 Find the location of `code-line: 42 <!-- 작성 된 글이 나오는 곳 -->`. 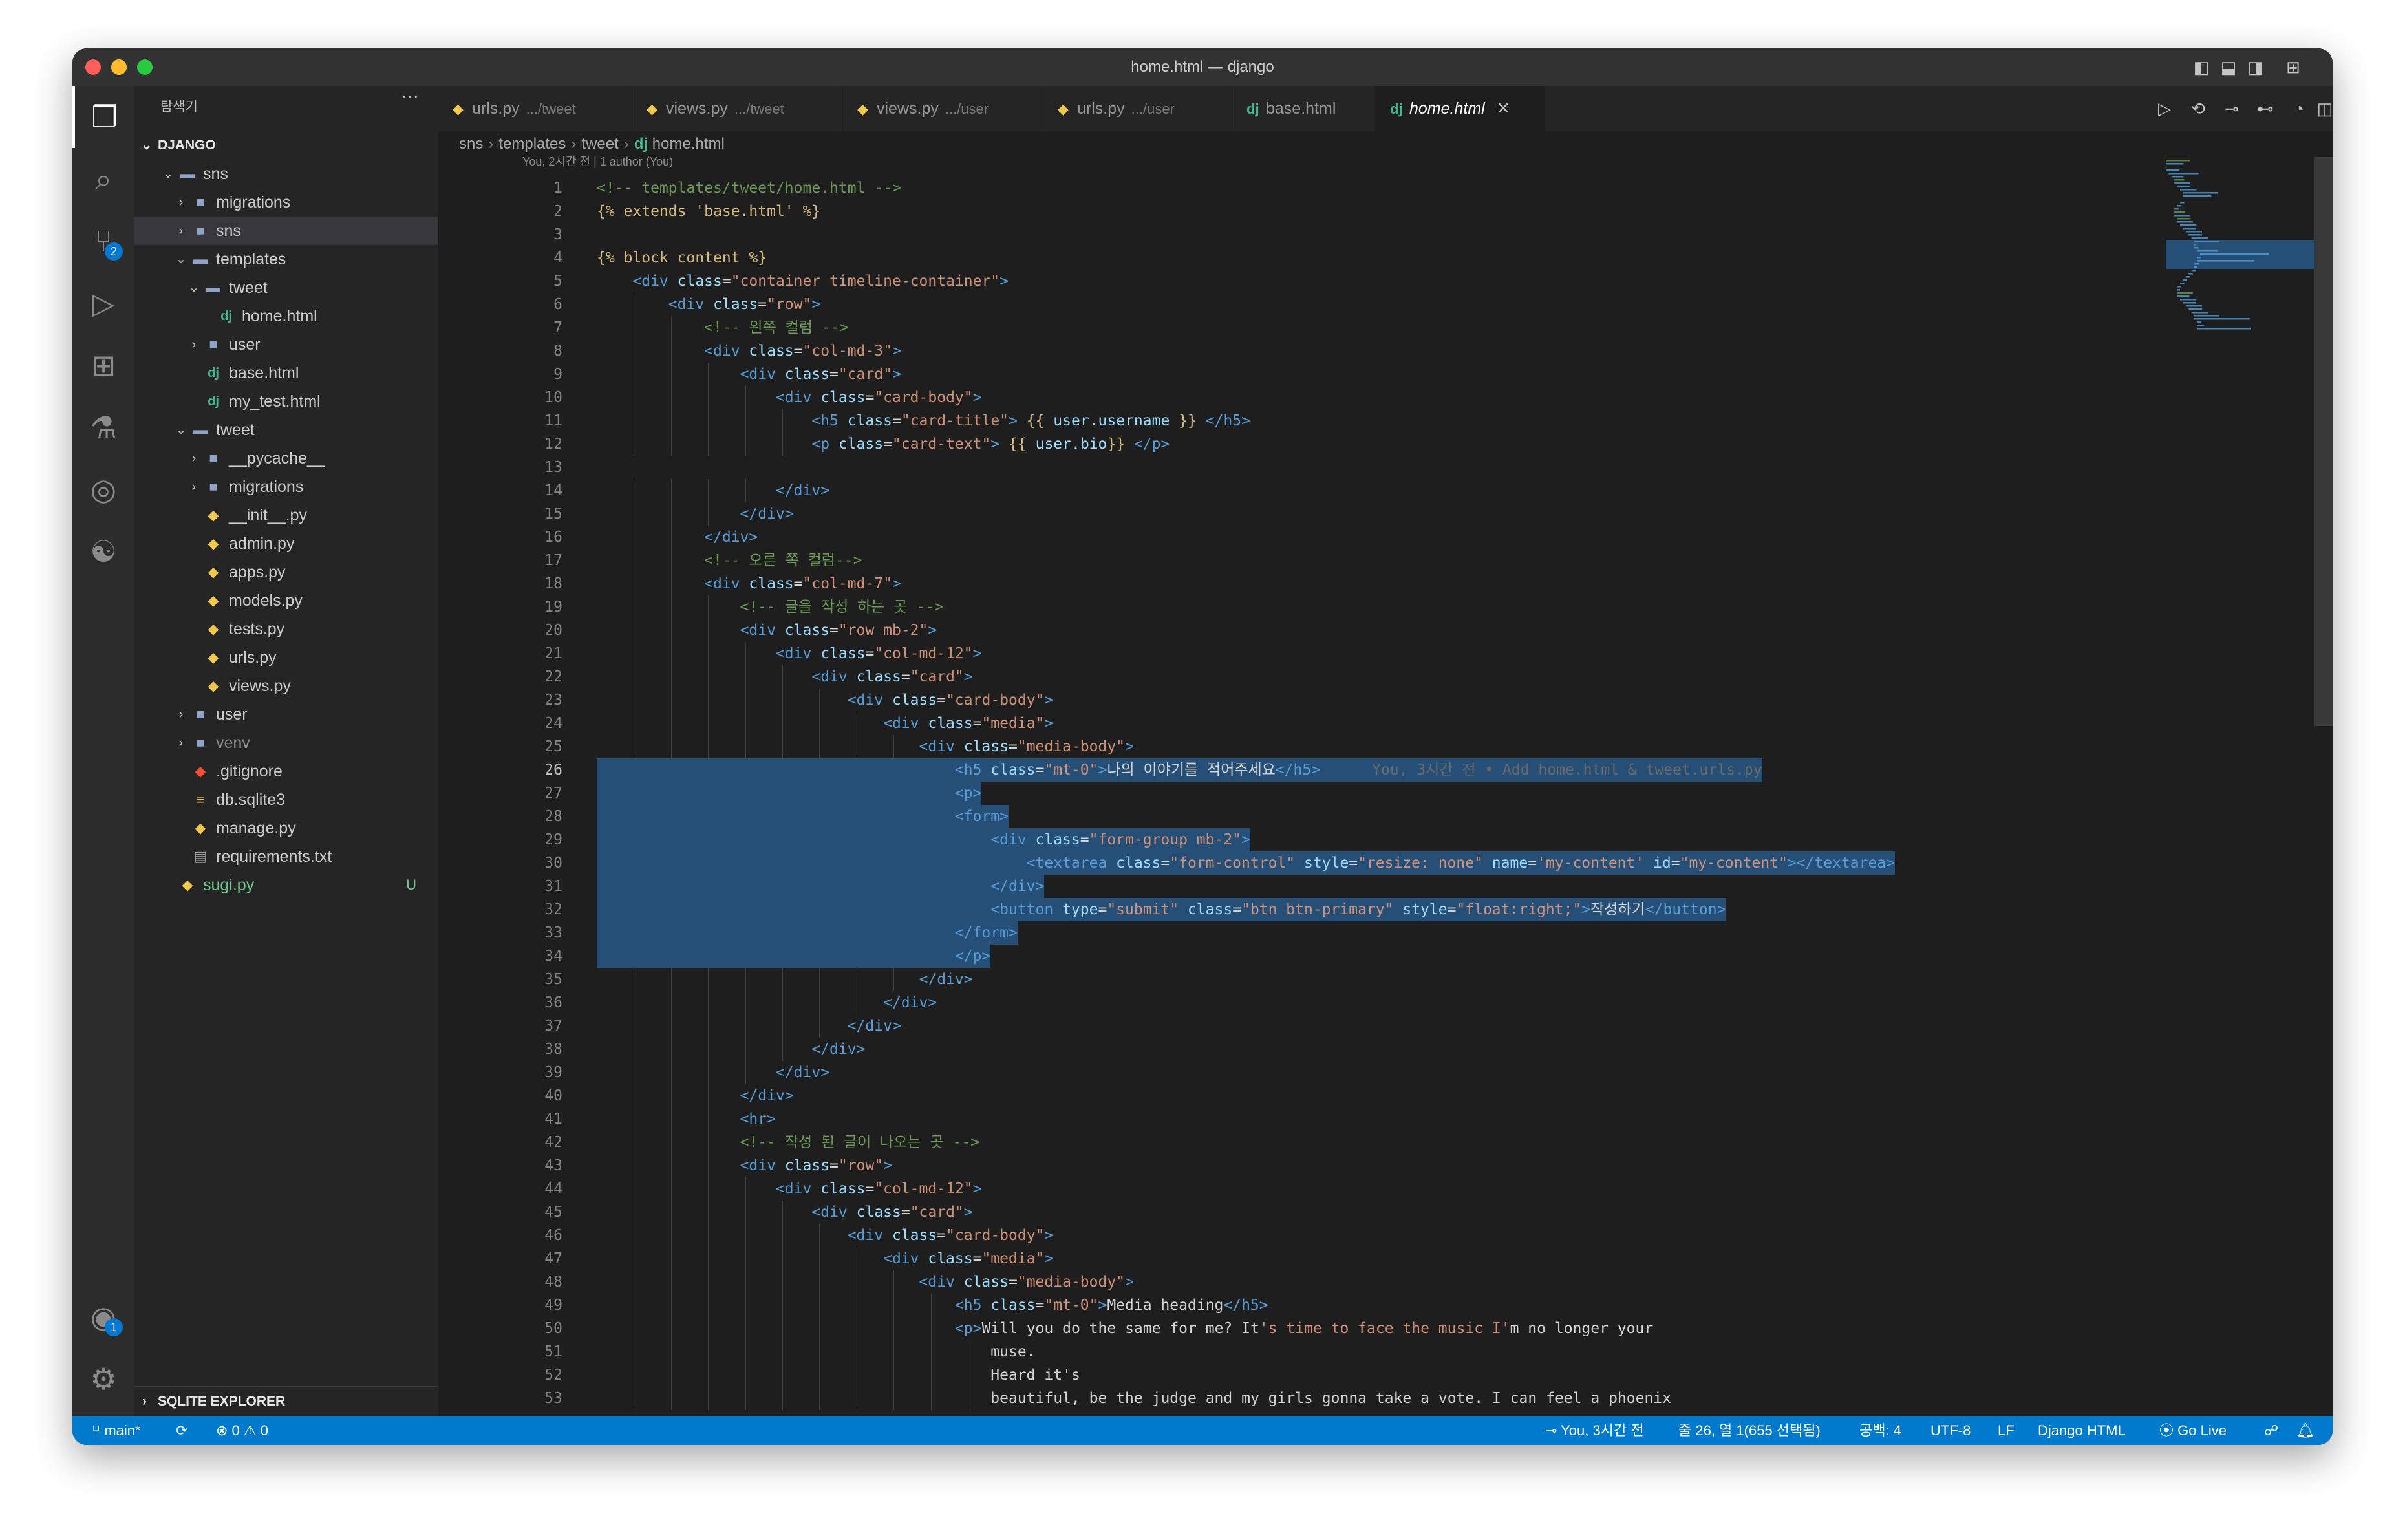

code-line: 42 <!-- 작성 된 글이 나오는 곳 --> is located at coordinates (1340, 1142).